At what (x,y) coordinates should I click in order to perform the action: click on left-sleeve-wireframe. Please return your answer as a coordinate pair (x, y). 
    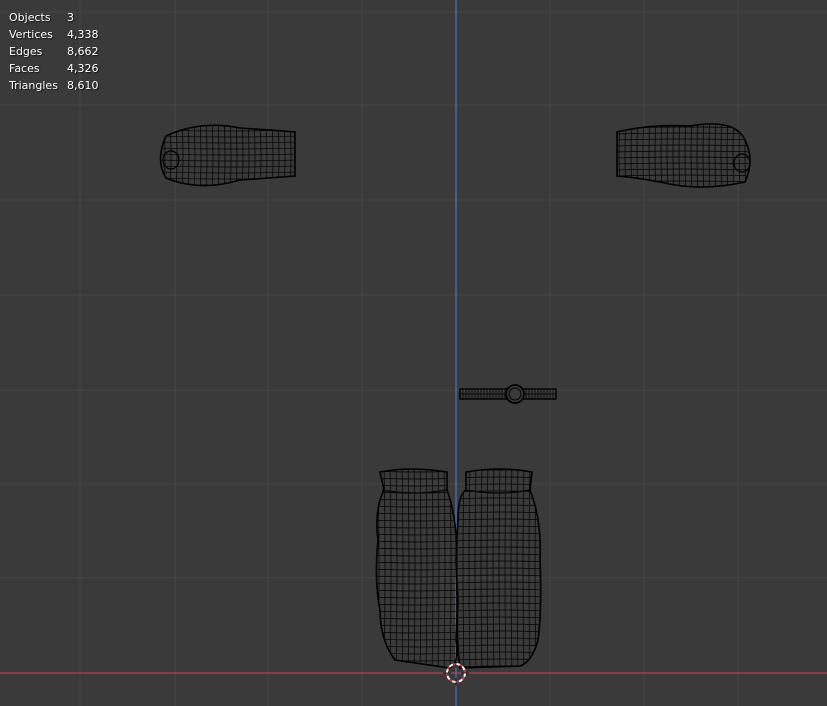
    Looking at the image, I should click on (228, 156).